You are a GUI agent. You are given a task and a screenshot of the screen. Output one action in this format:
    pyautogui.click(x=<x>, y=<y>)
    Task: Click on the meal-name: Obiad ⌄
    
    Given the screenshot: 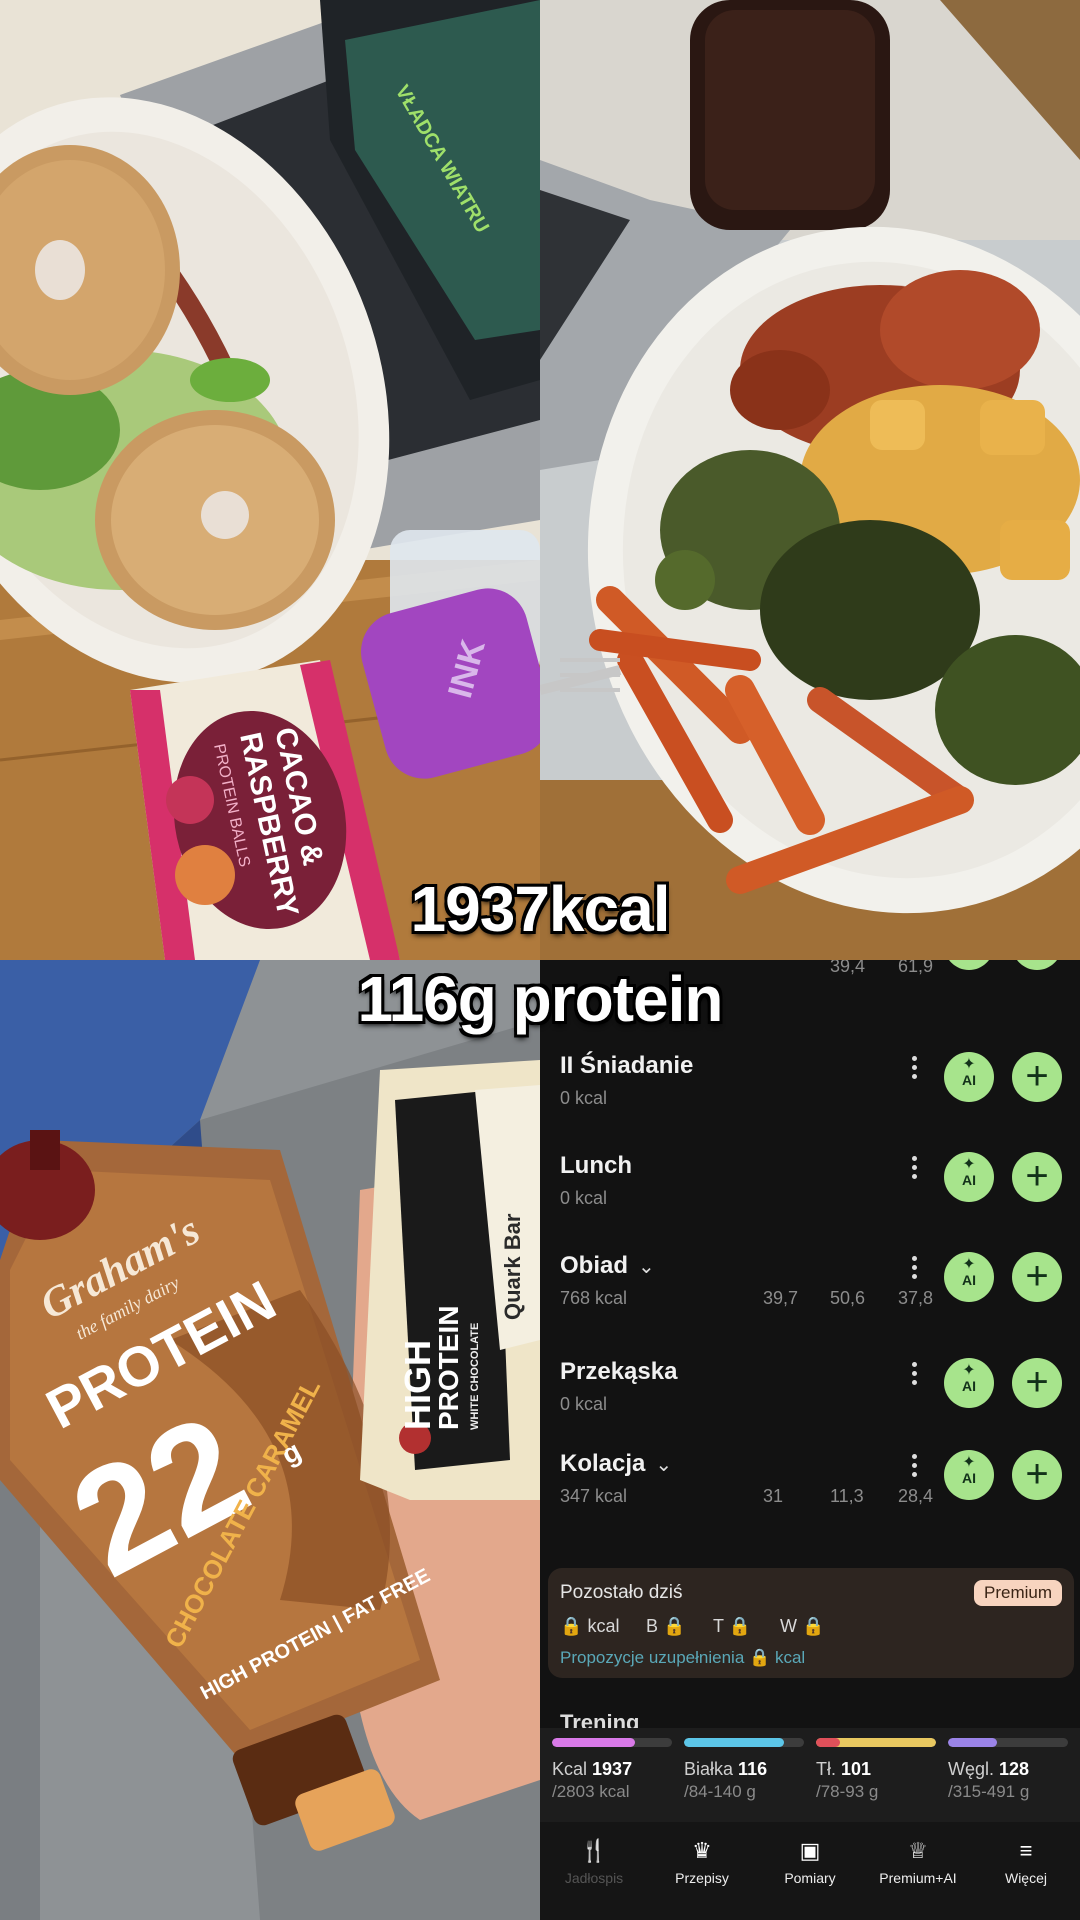 What is the action you would take?
    pyautogui.click(x=607, y=1266)
    